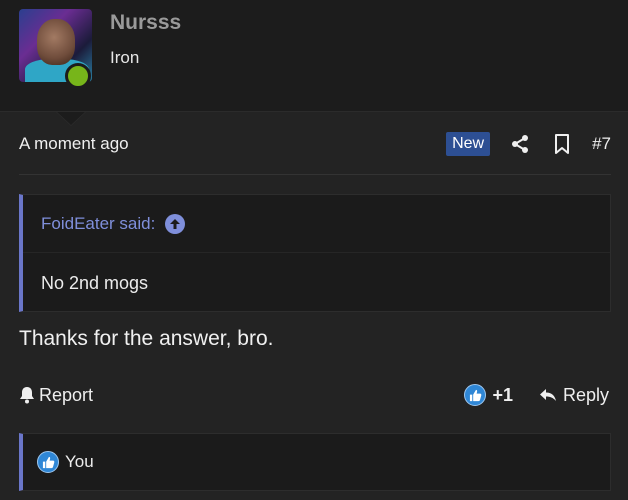 Image resolution: width=628 pixels, height=500 pixels. I want to click on post-meta-row: A moment ago New #7, so click(315, 144).